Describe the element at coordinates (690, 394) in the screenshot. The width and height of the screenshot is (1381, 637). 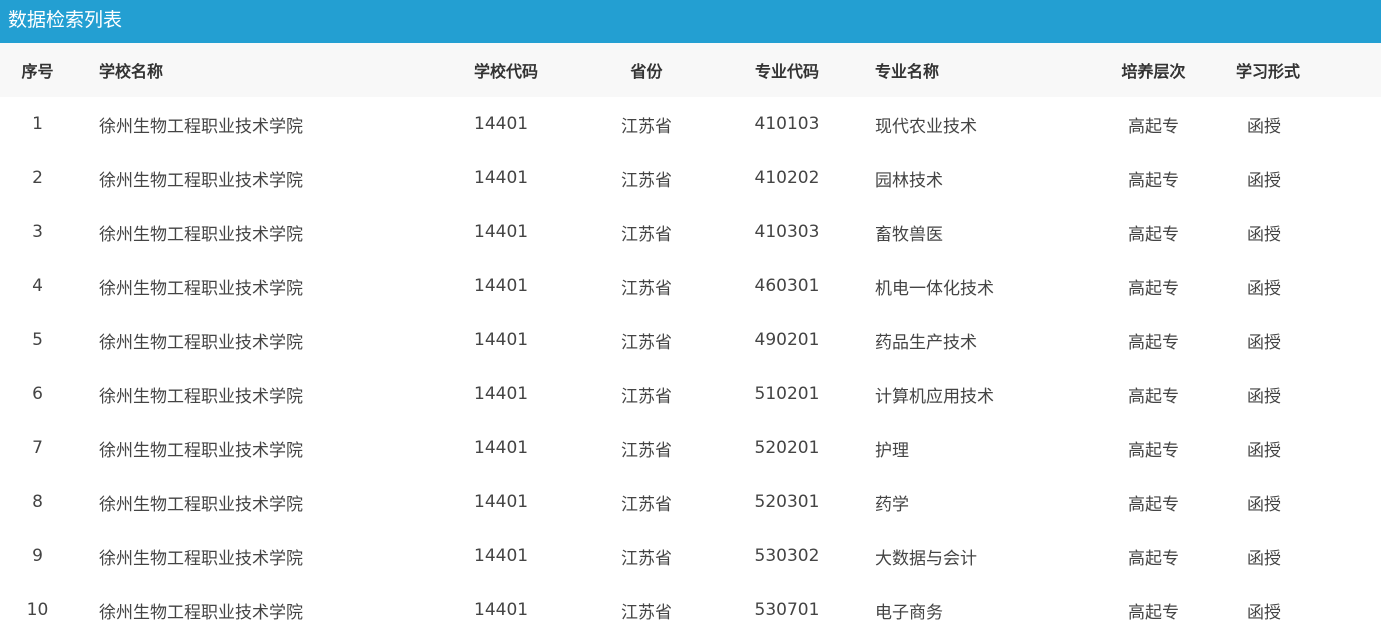
I see `table-row: 6 徐州生物工程职业技术学院 14401 江苏省 510201 计算机应用技术 高起专 函授` at that location.